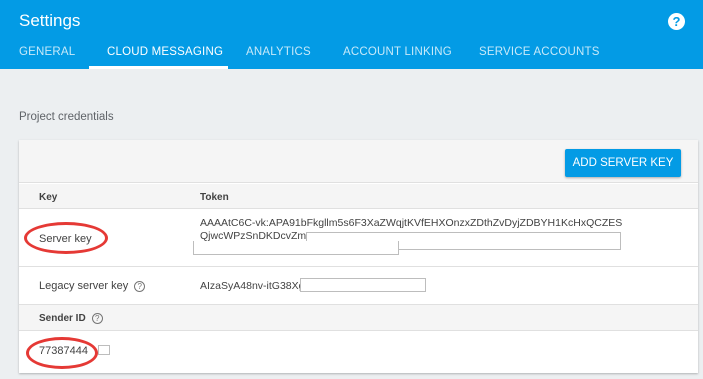 This screenshot has height=379, width=703. I want to click on help-icon: ?, so click(676, 21).